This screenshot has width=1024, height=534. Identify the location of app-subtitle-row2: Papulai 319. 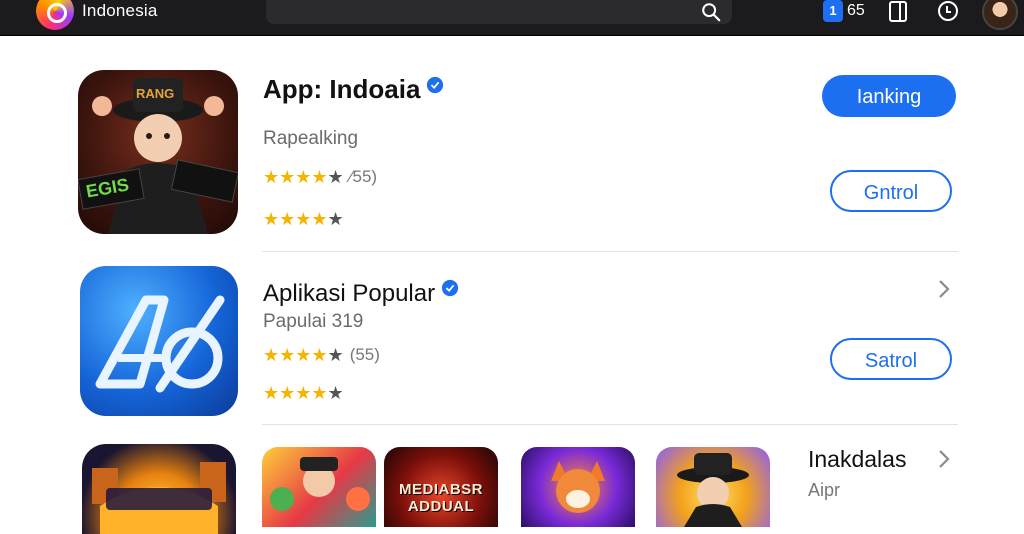
(313, 321).